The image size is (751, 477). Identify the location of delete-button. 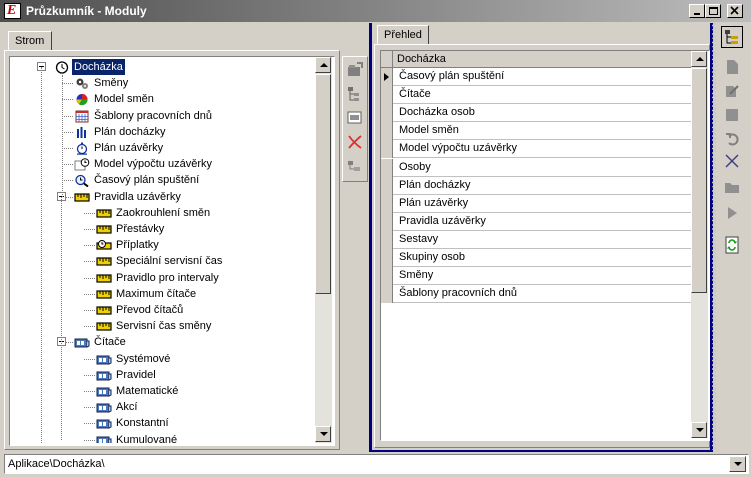
(355, 142).